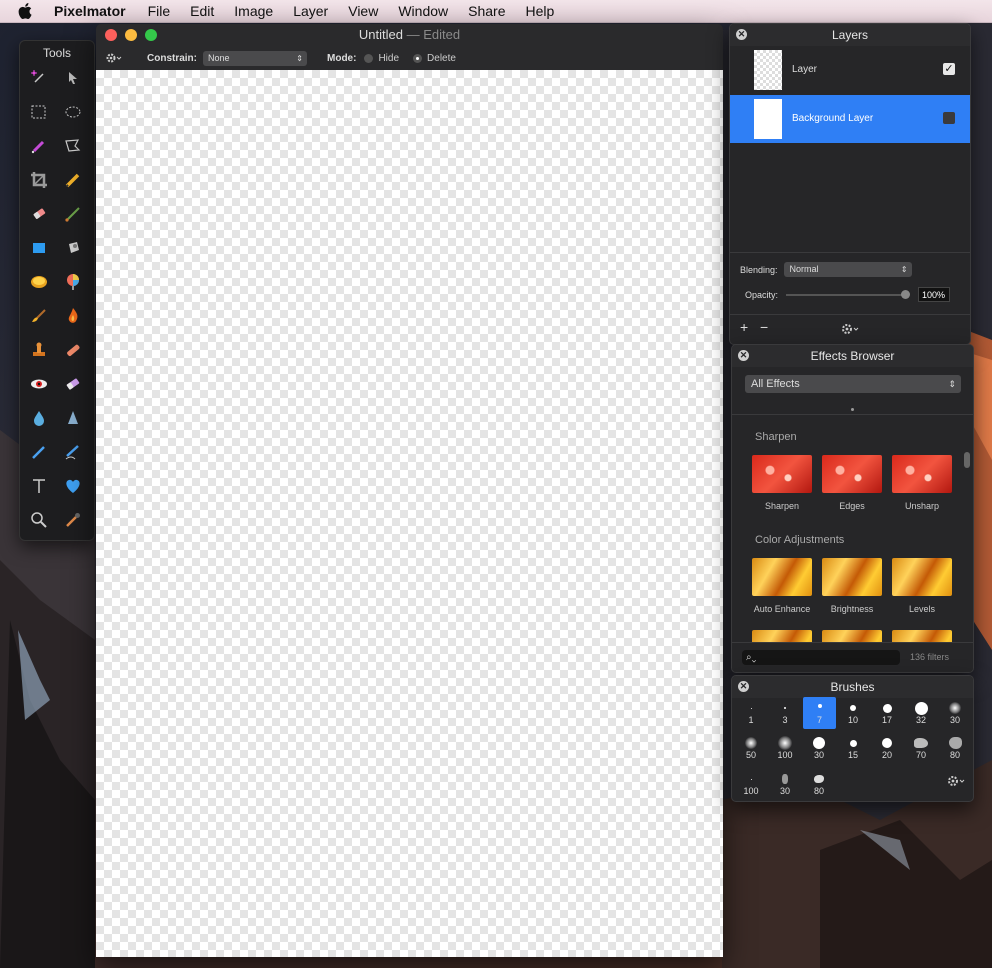  What do you see at coordinates (819, 713) in the screenshot?
I see `brush-preset-selected: 7` at bounding box center [819, 713].